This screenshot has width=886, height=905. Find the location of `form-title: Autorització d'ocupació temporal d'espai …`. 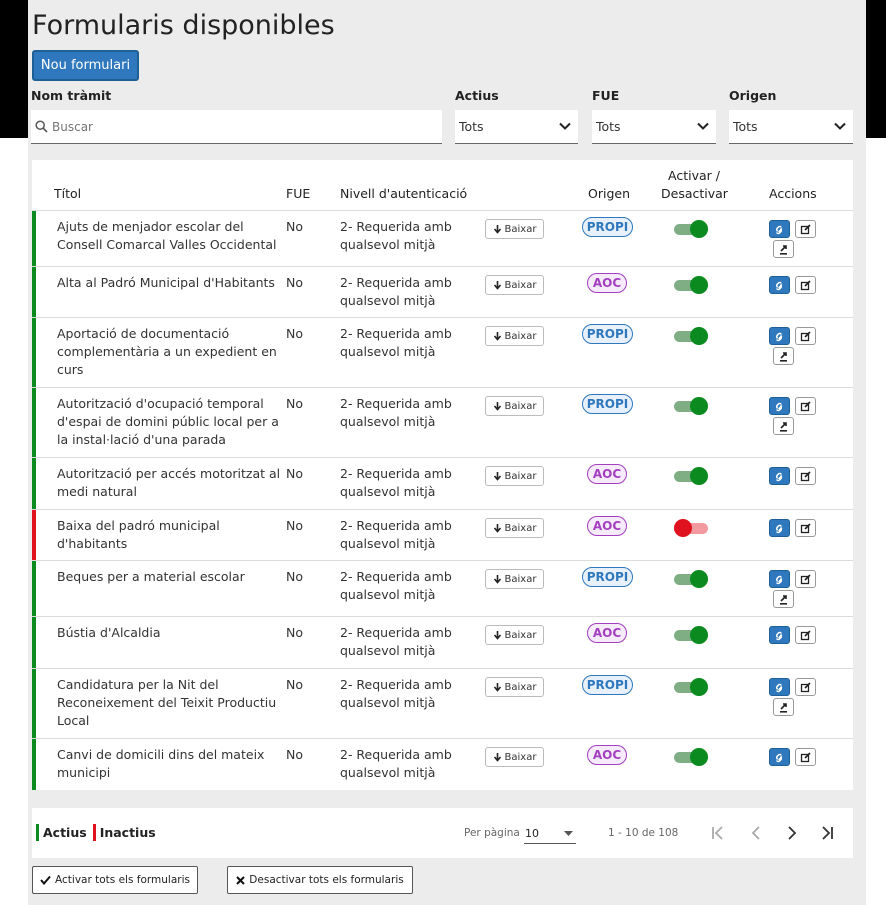

form-title: Autorització d'ocupació temporal d'espai … is located at coordinates (168, 421).